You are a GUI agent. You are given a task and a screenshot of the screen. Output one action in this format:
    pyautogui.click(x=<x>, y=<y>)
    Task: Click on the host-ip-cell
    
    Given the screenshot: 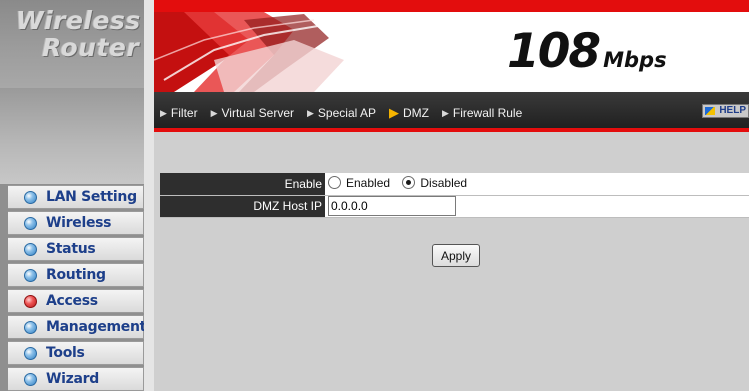 What is the action you would take?
    pyautogui.click(x=537, y=206)
    